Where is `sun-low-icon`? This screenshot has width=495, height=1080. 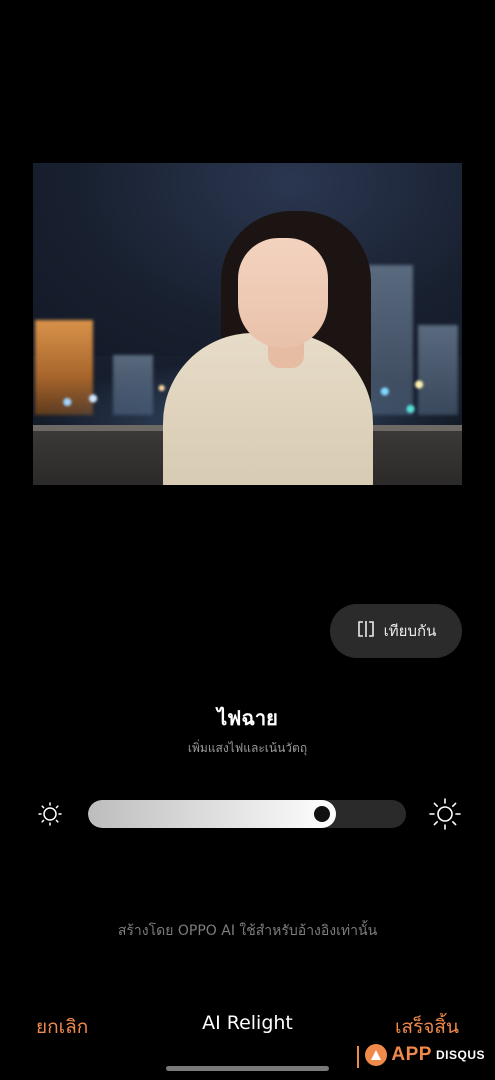
sun-low-icon is located at coordinates (50, 814).